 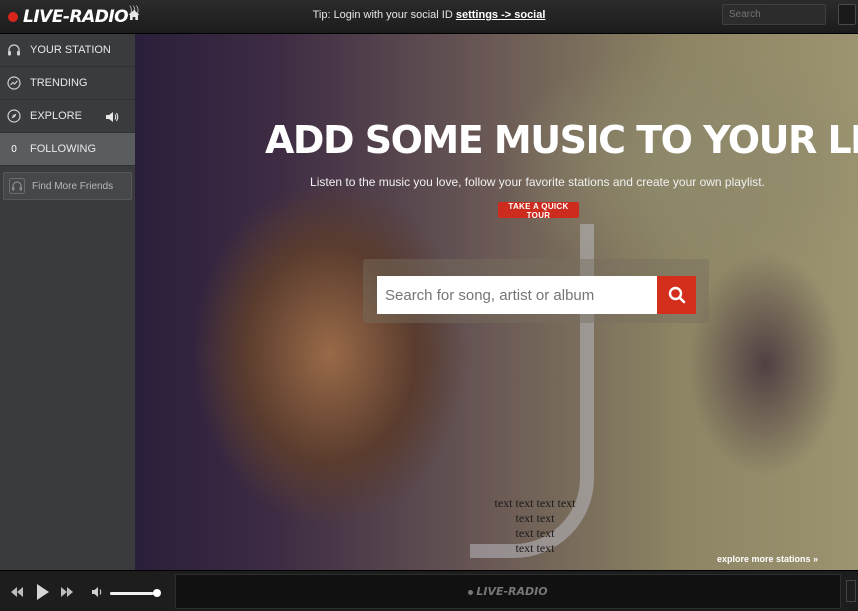 What do you see at coordinates (97, 592) in the screenshot?
I see `volume-icon` at bounding box center [97, 592].